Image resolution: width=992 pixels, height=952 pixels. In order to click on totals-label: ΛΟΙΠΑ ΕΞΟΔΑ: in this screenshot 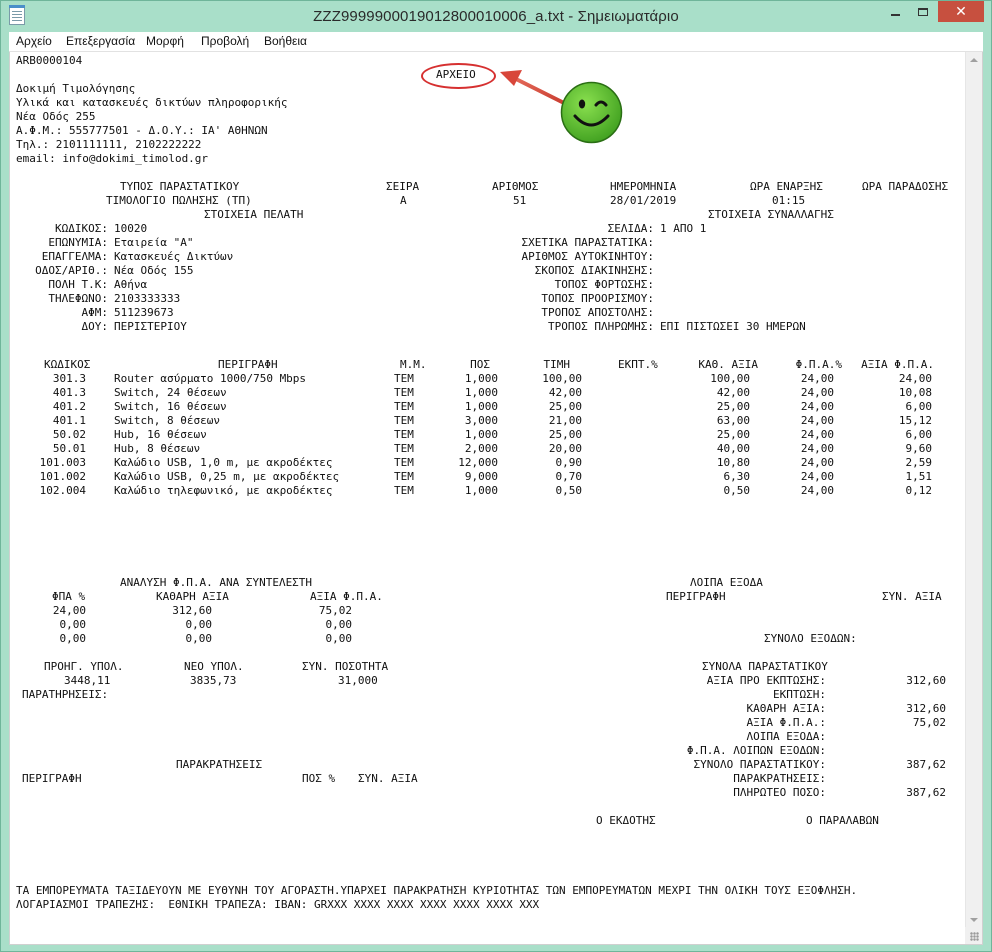, I will do `click(786, 736)`.